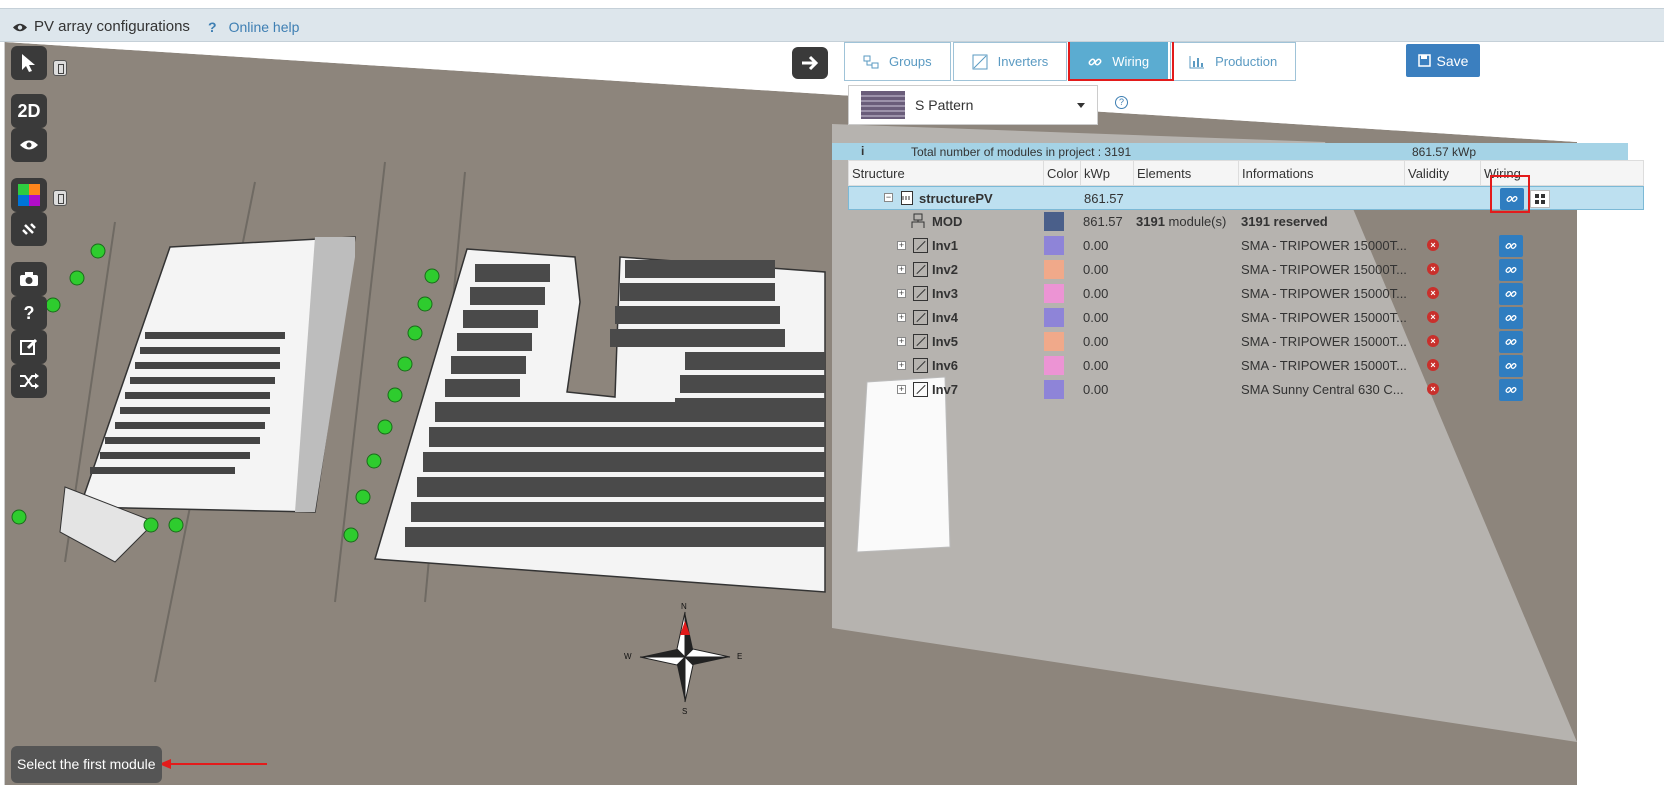 This screenshot has width=1664, height=797. I want to click on view-2d-button: 2D, so click(29, 111).